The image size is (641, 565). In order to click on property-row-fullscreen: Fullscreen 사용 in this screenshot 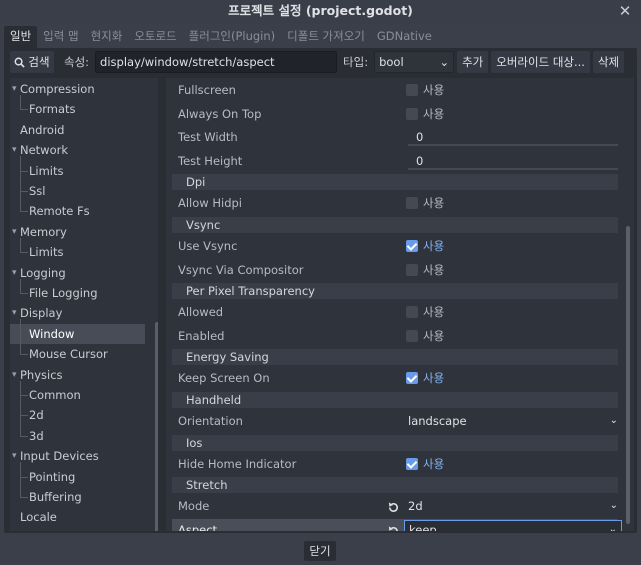, I will do `click(395, 90)`.